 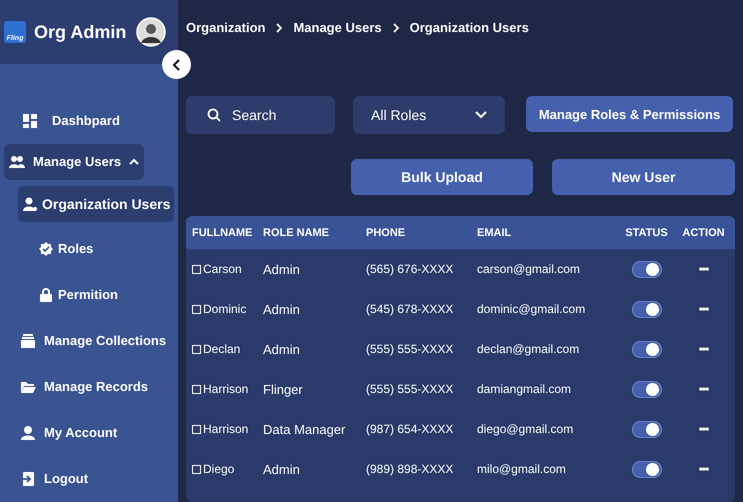 What do you see at coordinates (703, 232) in the screenshot?
I see `column-header: ACTION` at bounding box center [703, 232].